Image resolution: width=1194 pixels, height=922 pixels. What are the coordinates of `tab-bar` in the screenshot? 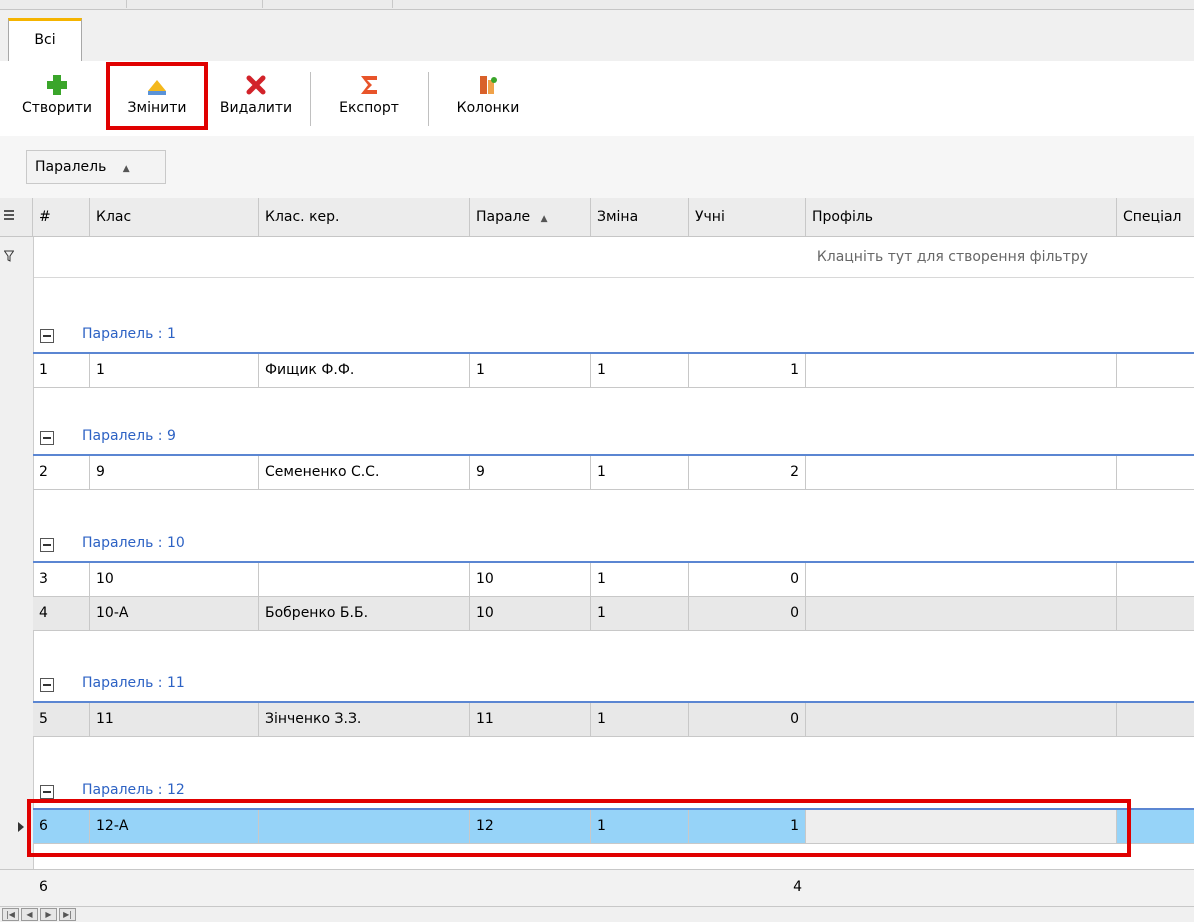 It's located at (597, 36).